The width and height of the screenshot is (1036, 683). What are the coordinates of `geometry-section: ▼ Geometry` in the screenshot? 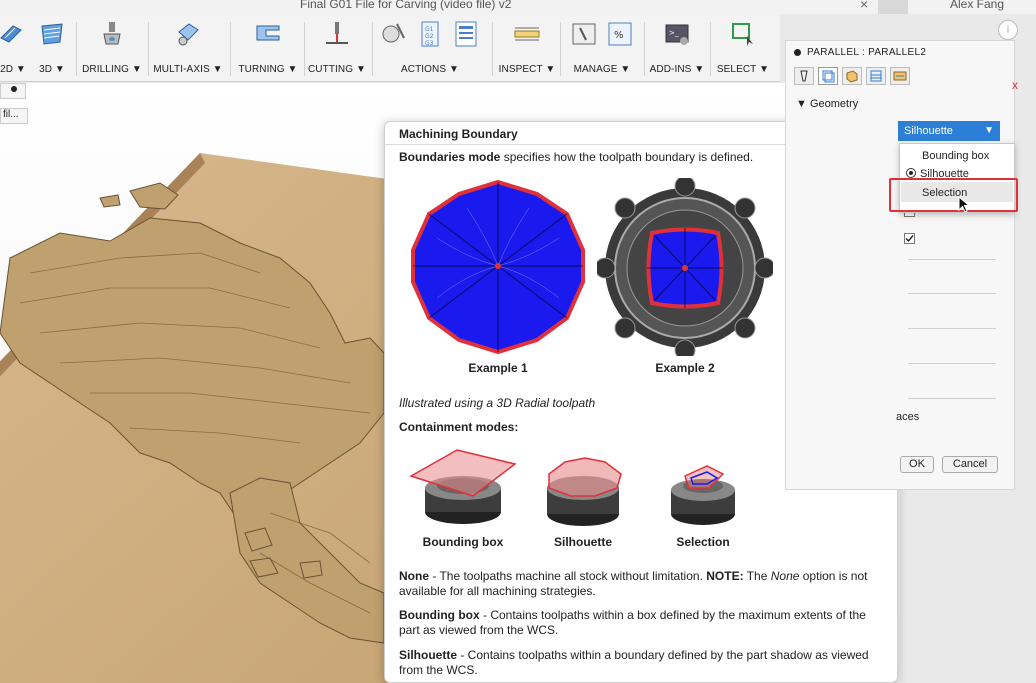 It's located at (827, 104).